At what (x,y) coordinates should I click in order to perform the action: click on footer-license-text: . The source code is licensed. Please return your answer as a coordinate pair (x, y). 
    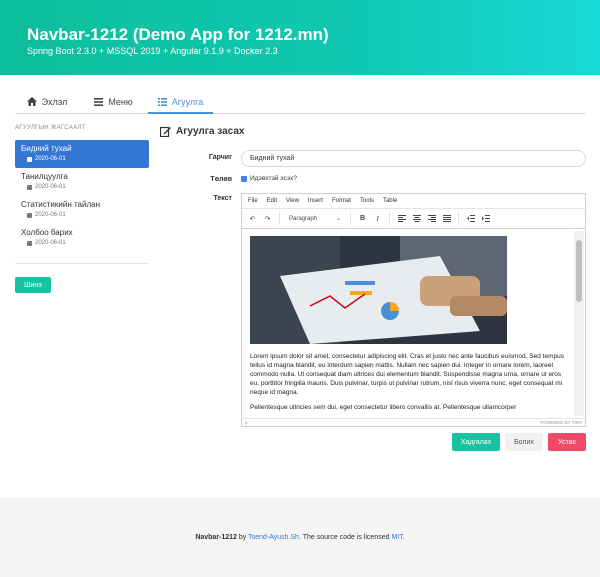
    Looking at the image, I should click on (345, 537).